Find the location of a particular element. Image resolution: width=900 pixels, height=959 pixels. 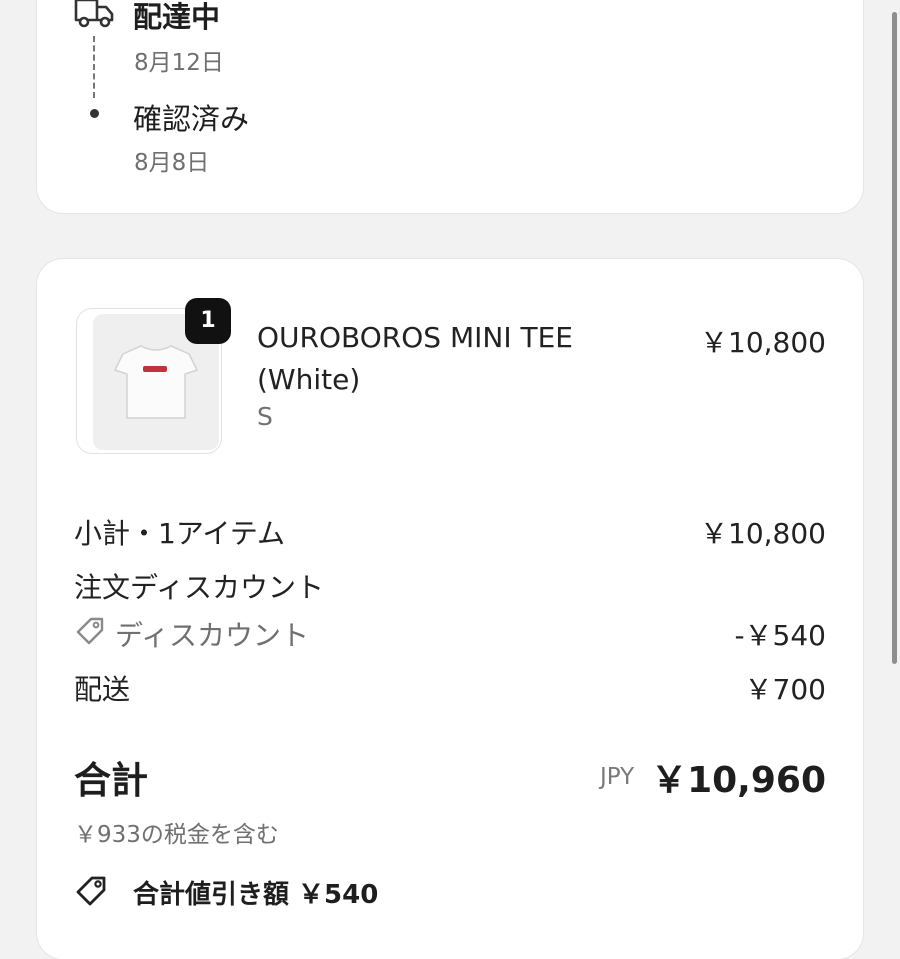

quantity-badge: 1 is located at coordinates (208, 321).